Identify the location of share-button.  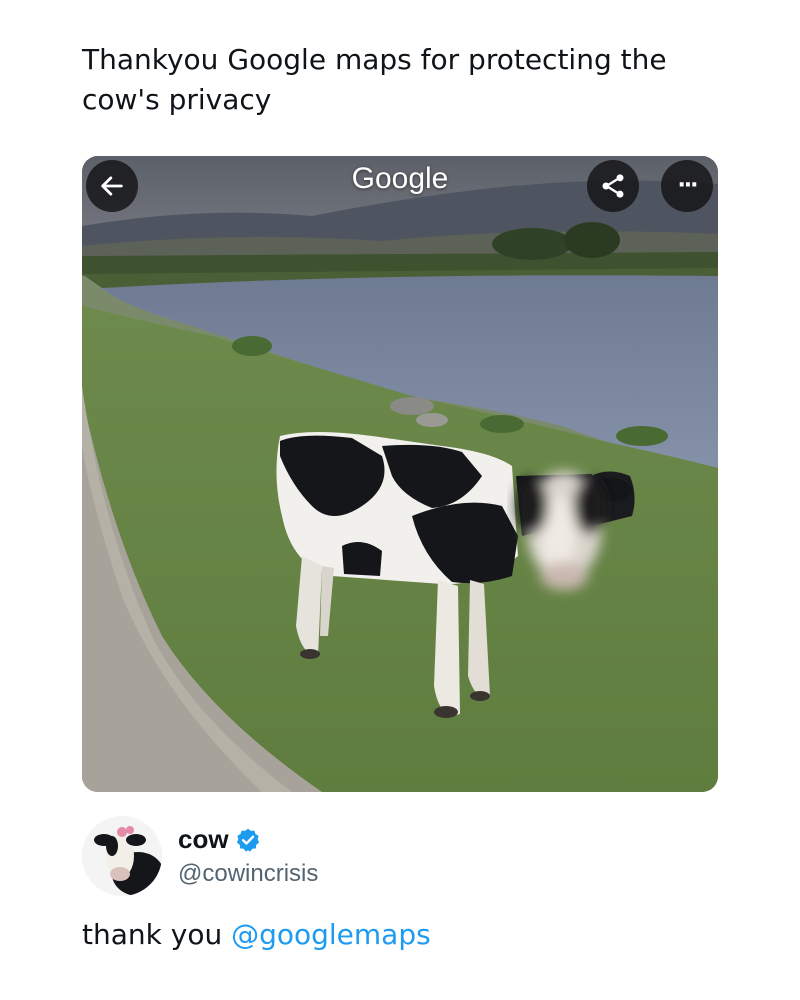
(613, 186).